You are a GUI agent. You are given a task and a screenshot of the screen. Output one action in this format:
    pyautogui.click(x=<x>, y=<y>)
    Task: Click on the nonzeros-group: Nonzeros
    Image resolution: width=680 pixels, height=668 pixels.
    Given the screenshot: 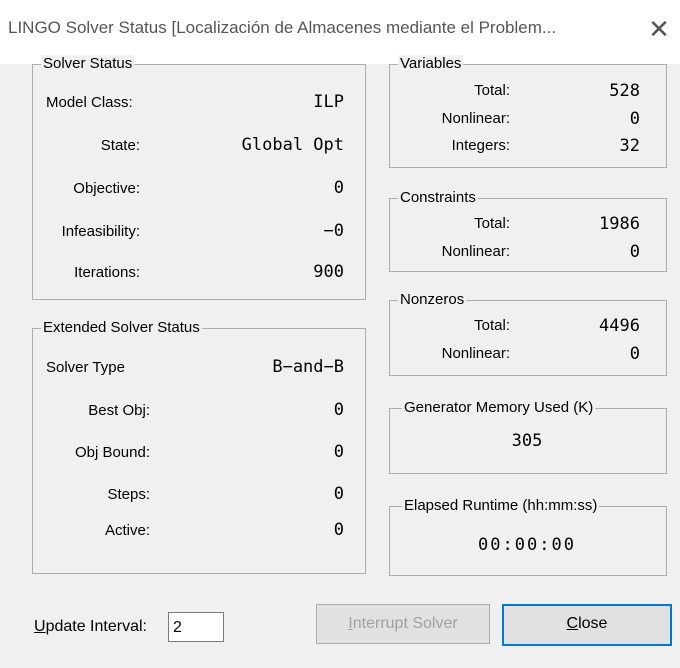 What is the action you would take?
    pyautogui.click(x=528, y=333)
    